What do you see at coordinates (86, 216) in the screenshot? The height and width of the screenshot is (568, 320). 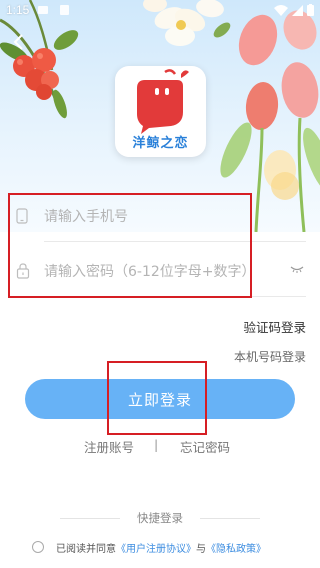 I see `phone-input: 请输入手机号` at bounding box center [86, 216].